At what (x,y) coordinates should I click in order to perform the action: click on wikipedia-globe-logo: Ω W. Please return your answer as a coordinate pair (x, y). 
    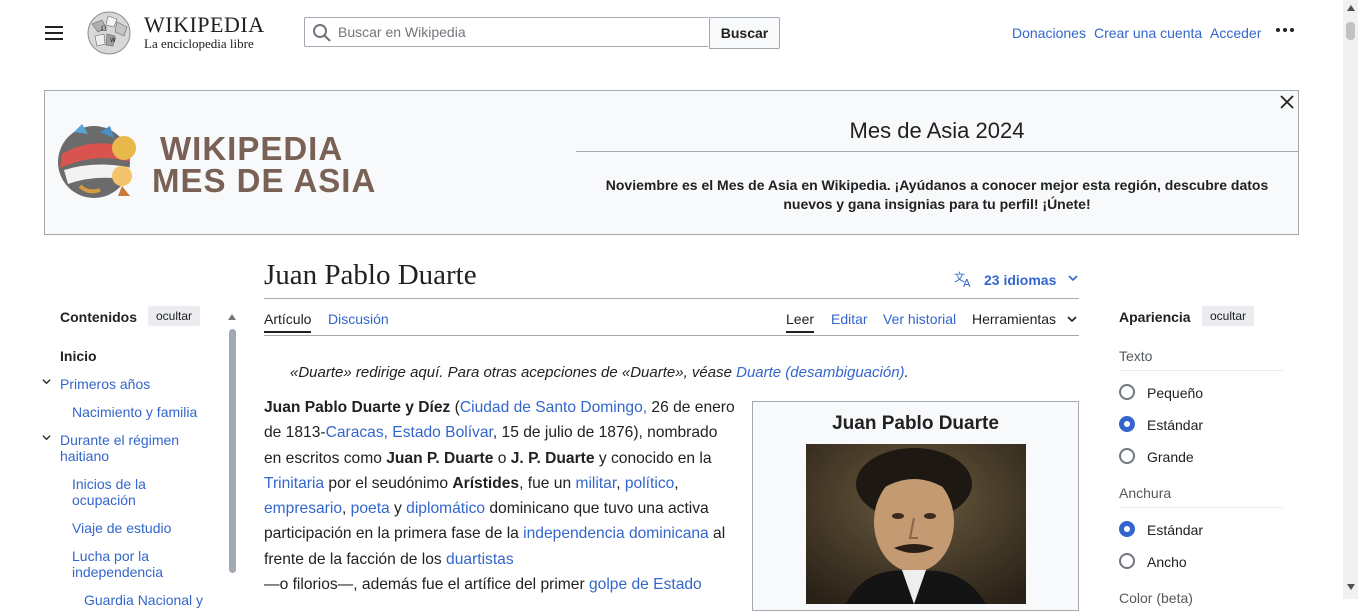
    Looking at the image, I should click on (109, 33).